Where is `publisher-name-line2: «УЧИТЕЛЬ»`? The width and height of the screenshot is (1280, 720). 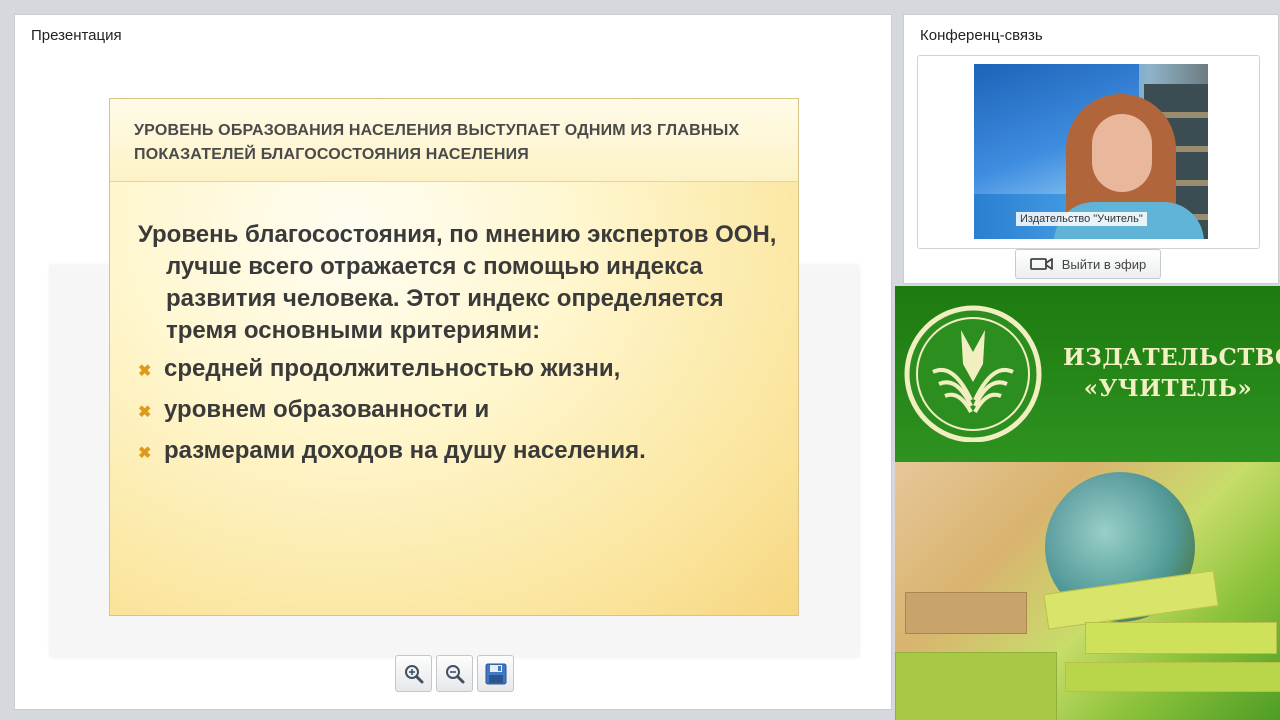
publisher-name-line2: «УЧИТЕЛЬ» is located at coordinates (1168, 388).